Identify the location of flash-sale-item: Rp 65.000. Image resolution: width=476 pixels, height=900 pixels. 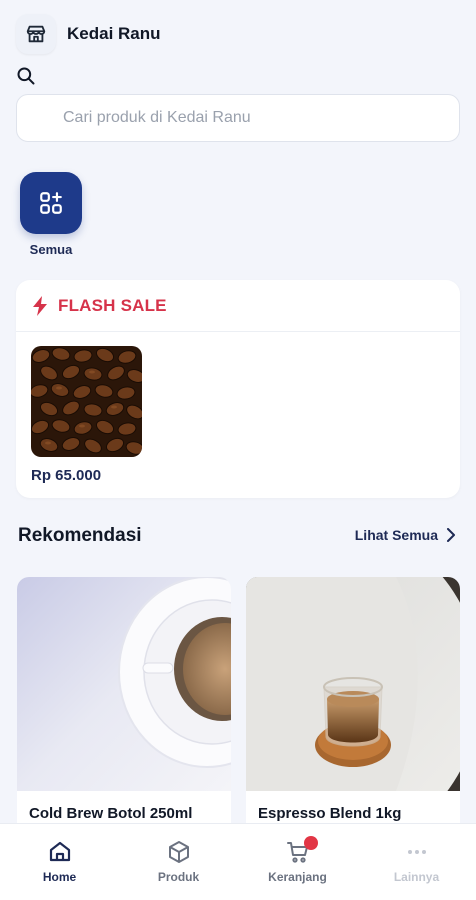
(86, 415).